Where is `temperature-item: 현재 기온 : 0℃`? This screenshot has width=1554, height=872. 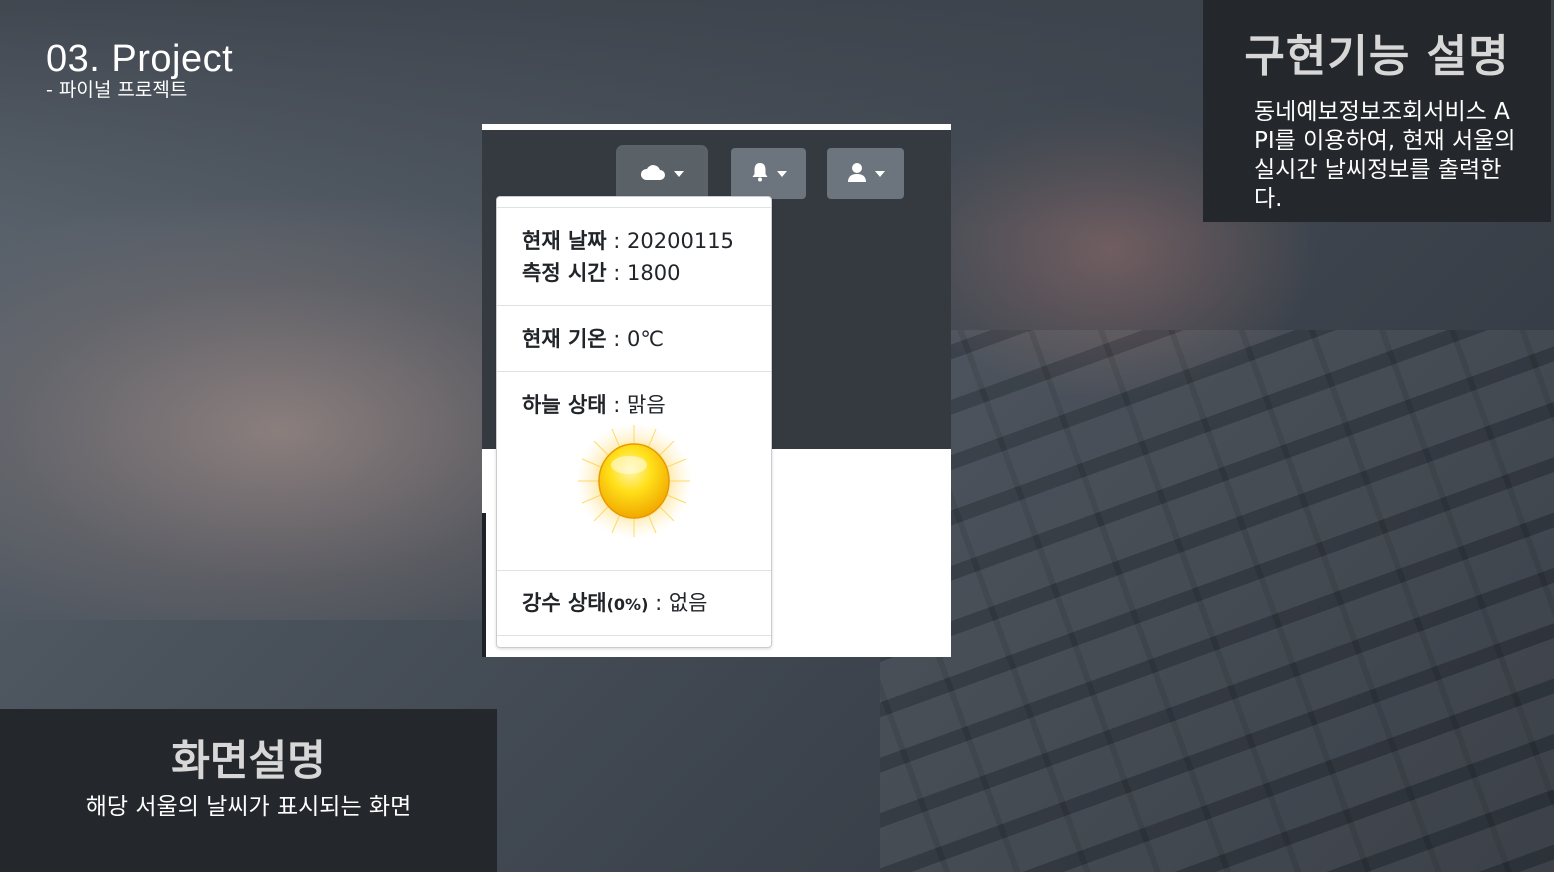
temperature-item: 현재 기온 : 0℃ is located at coordinates (634, 339).